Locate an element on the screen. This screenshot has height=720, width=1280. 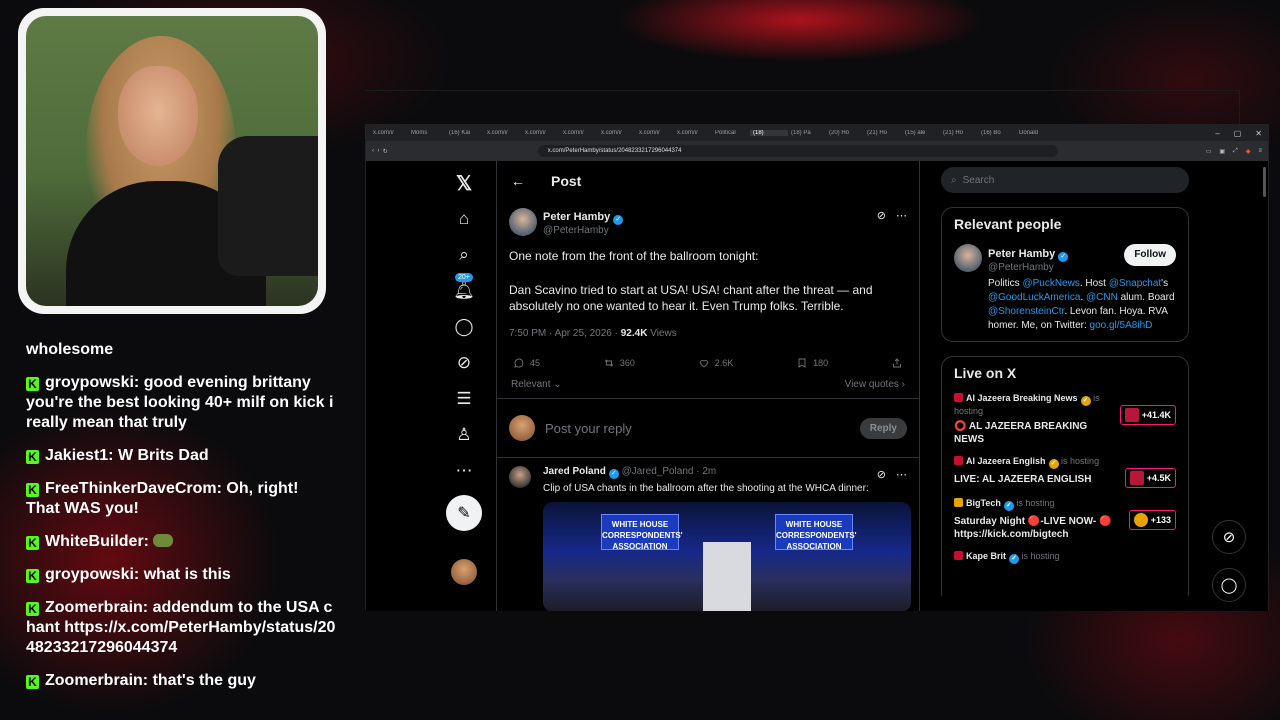
browser-tab: Political is located at coordinates (731, 133).